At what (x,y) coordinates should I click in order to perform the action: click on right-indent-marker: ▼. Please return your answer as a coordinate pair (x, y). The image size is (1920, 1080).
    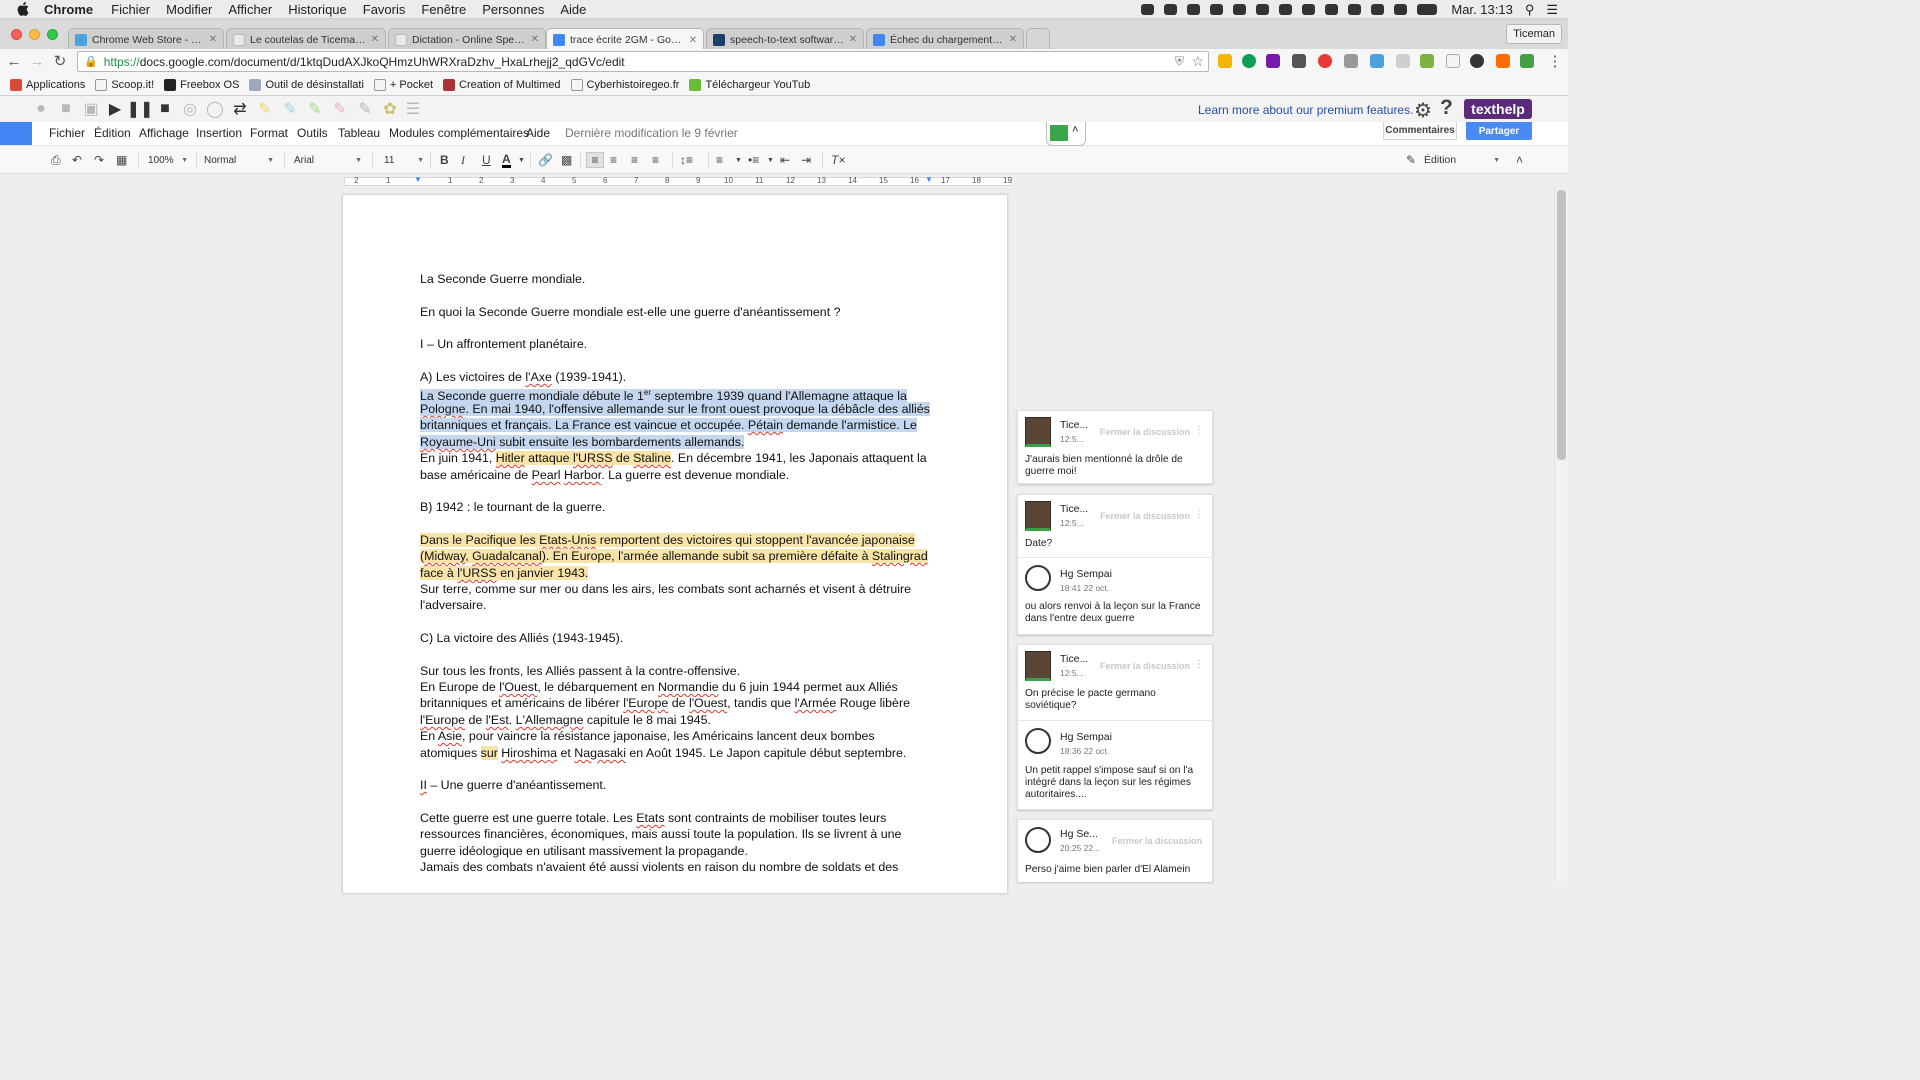
    Looking at the image, I should click on (929, 179).